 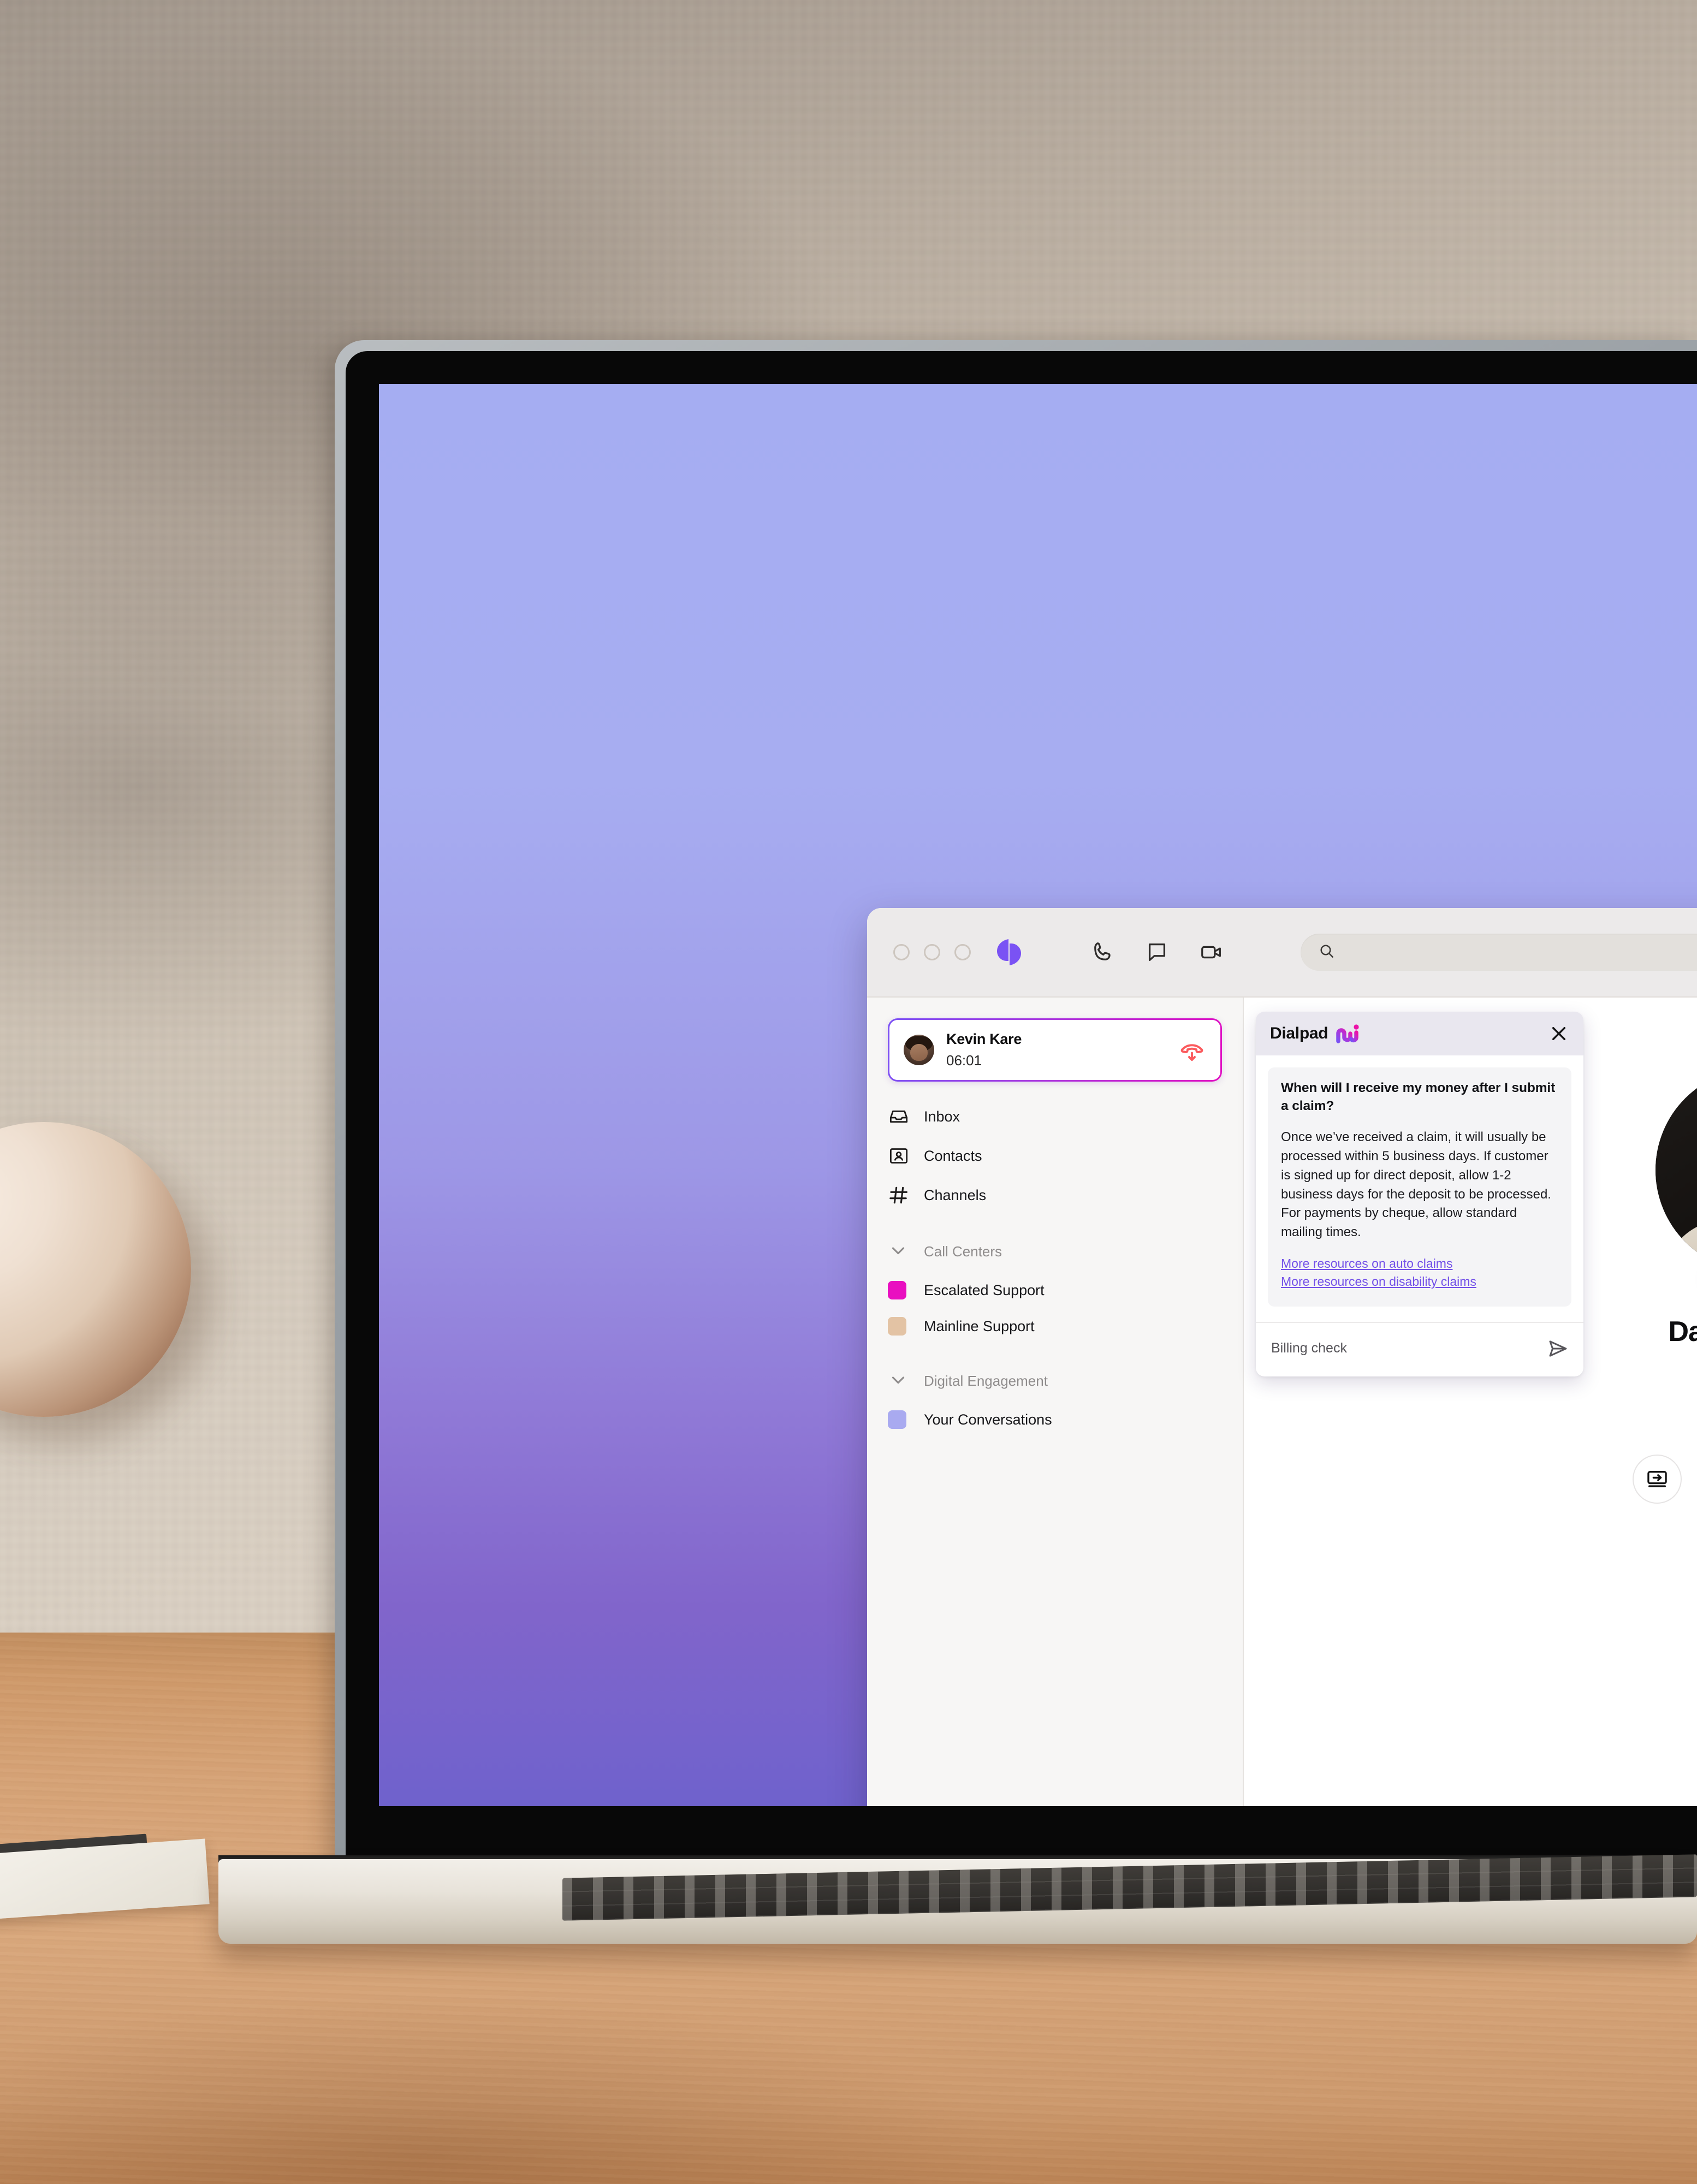 I want to click on active-call-meta: Kevin Kare 06:01, so click(x=1062, y=1050).